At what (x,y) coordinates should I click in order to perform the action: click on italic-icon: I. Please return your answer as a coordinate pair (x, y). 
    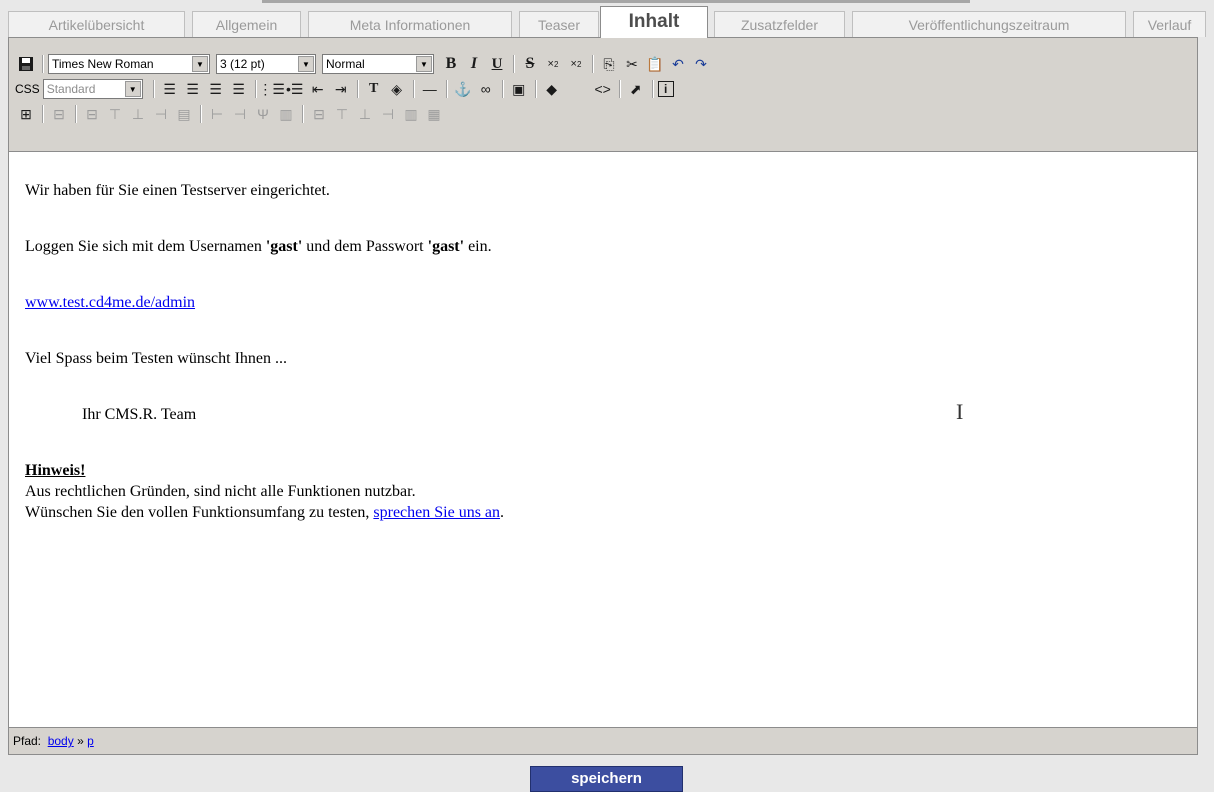
    Looking at the image, I should click on (474, 64).